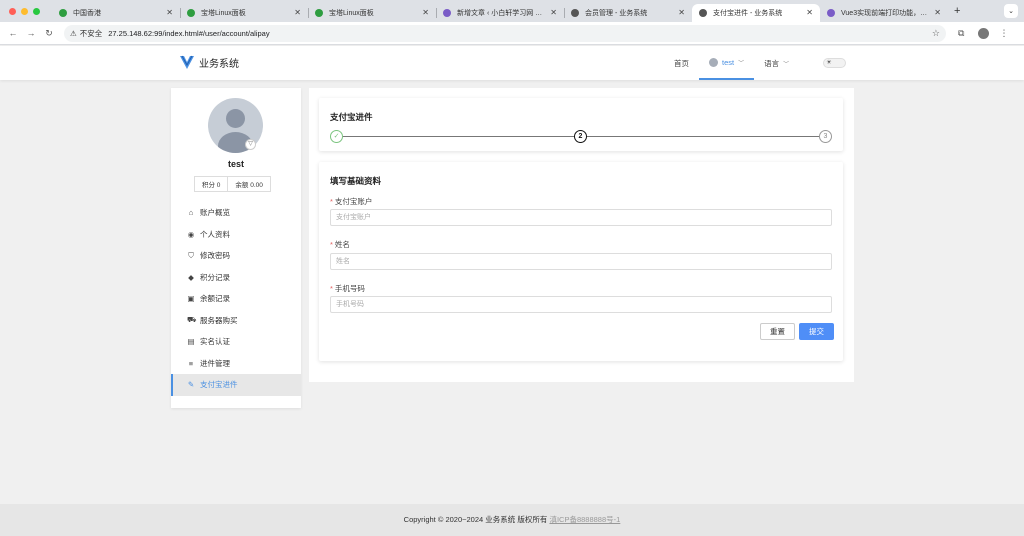  Describe the element at coordinates (825, 136) in the screenshot. I see `step-3: 3` at that location.